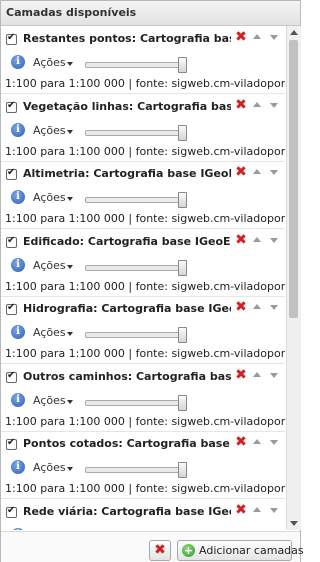 This screenshot has height=562, width=320. I want to click on layer-name: Vegetação linhas: Cartografia base IGeoE, so click(127, 106).